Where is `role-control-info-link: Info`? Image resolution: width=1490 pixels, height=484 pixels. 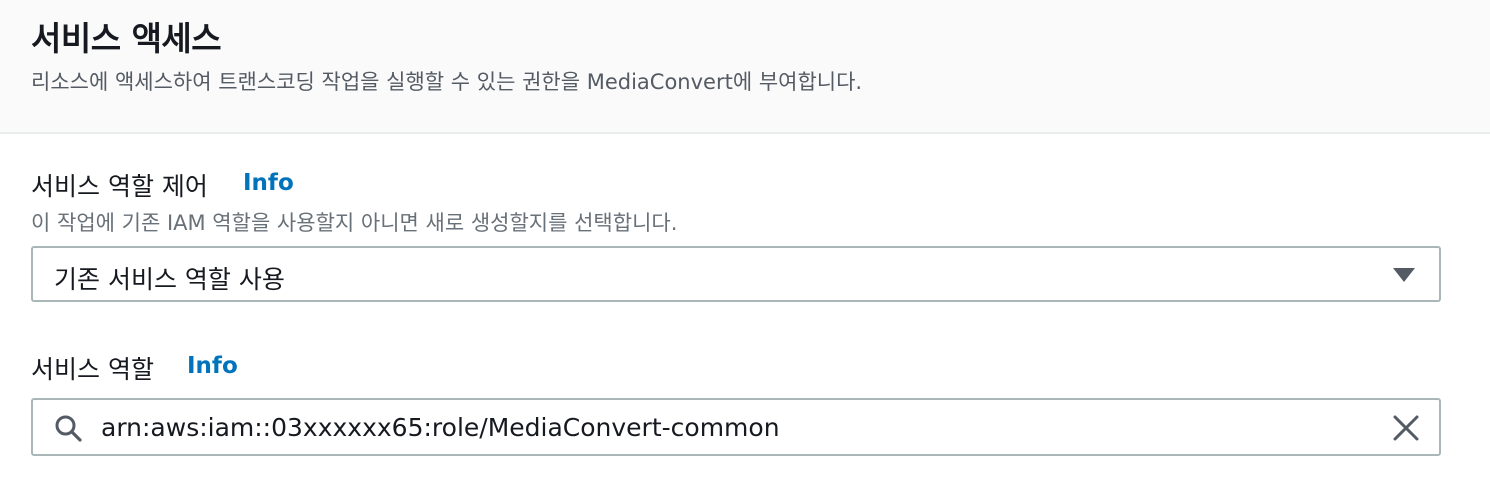 role-control-info-link: Info is located at coordinates (268, 183).